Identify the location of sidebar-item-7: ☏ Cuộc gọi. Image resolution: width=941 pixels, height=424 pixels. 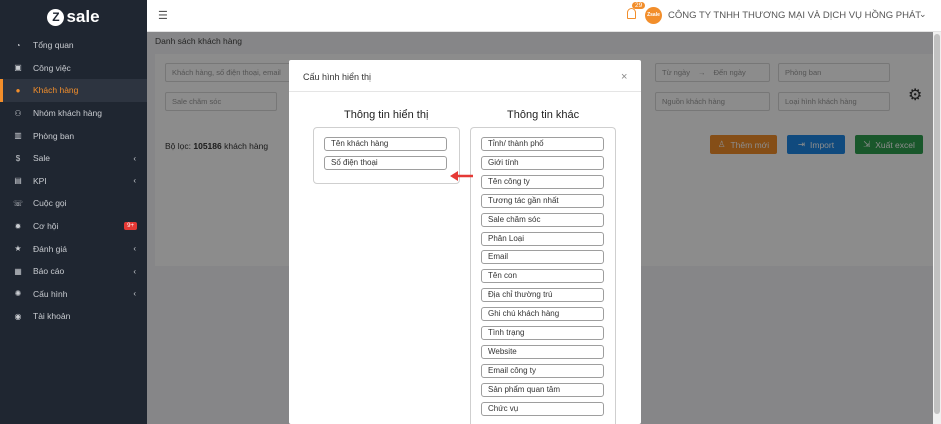
(73, 203).